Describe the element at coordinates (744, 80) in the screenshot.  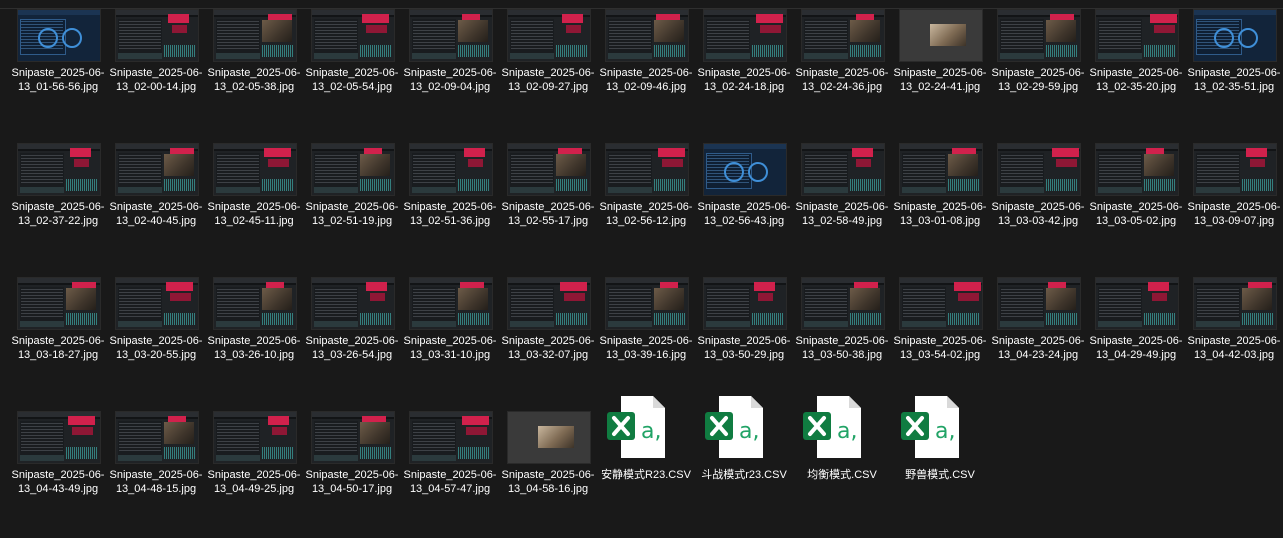
I see `file-name-label: Snipaste_2025-06-13_02-24-18.jpg` at that location.